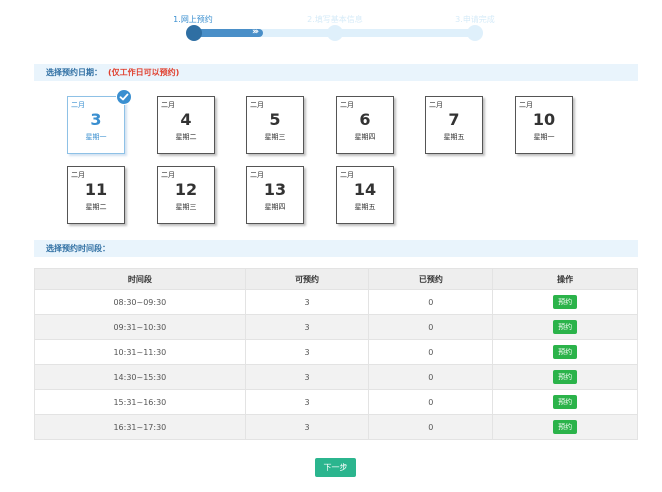 This screenshot has width=662, height=492. Describe the element at coordinates (140, 302) in the screenshot. I see `slot-time: 08:30~09:30` at that location.